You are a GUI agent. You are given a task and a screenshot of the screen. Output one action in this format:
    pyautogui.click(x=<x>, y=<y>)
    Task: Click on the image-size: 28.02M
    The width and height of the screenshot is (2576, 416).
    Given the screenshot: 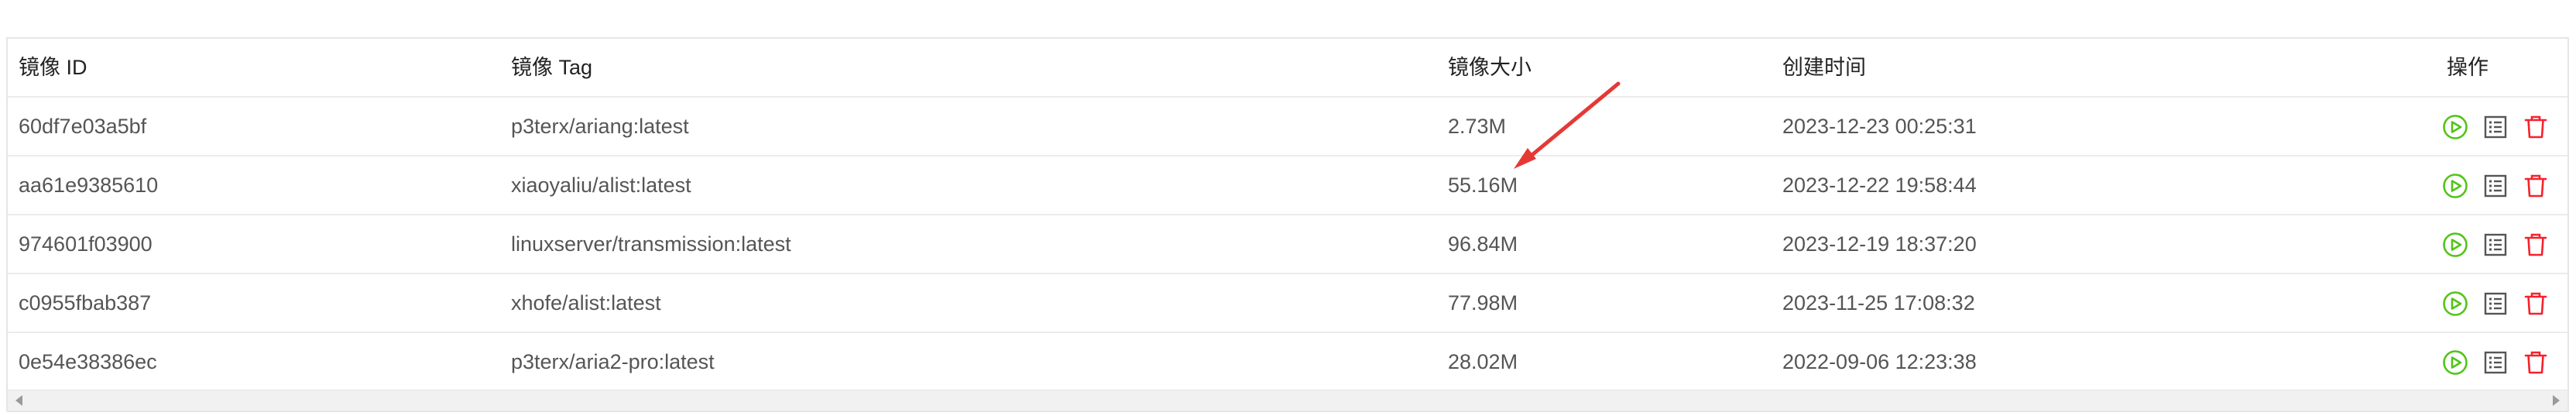 What is the action you would take?
    pyautogui.click(x=1483, y=361)
    